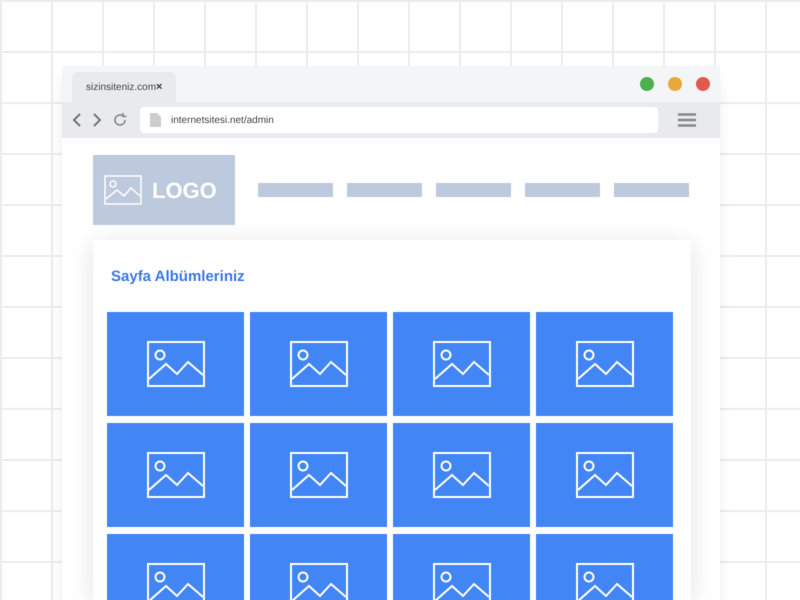 Image resolution: width=800 pixels, height=600 pixels. What do you see at coordinates (155, 120) in the screenshot?
I see `page-icon` at bounding box center [155, 120].